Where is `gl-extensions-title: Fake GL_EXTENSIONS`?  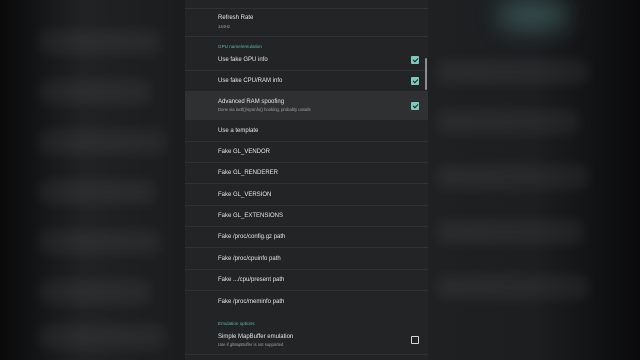
gl-extensions-title: Fake GL_EXTENSIONS is located at coordinates (251, 216).